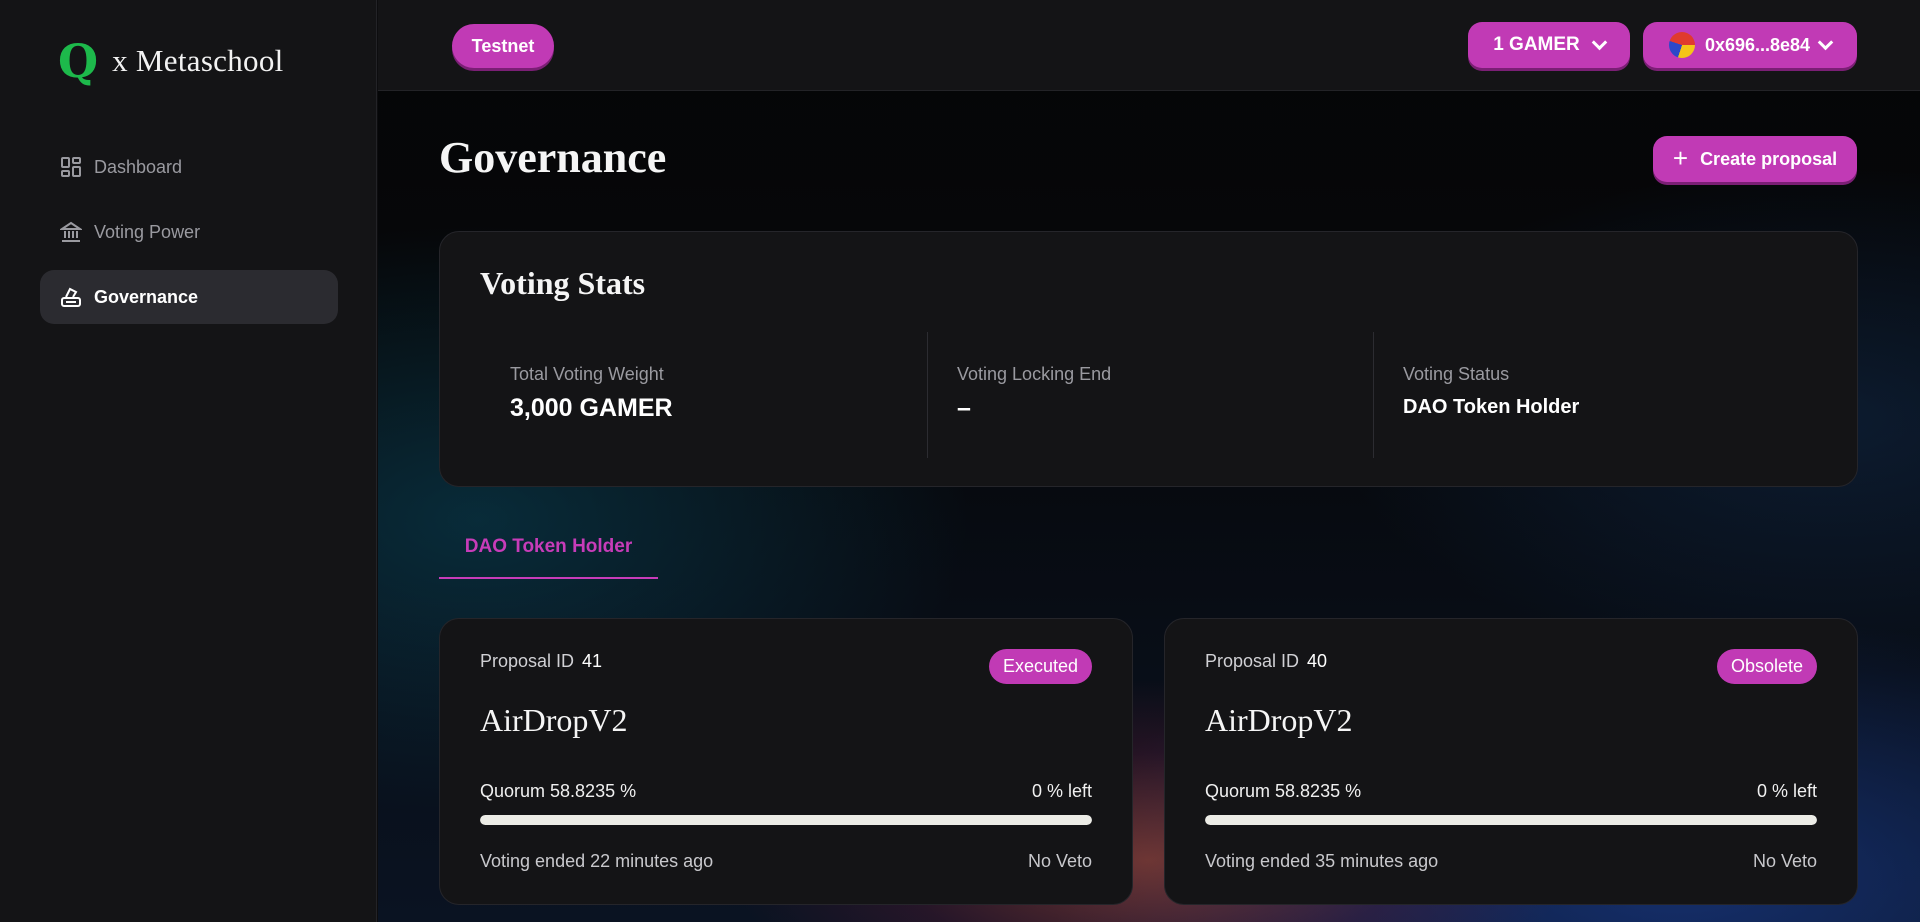  What do you see at coordinates (548, 557) in the screenshot?
I see `tab-dao-token-holder: DAO Token Holder` at bounding box center [548, 557].